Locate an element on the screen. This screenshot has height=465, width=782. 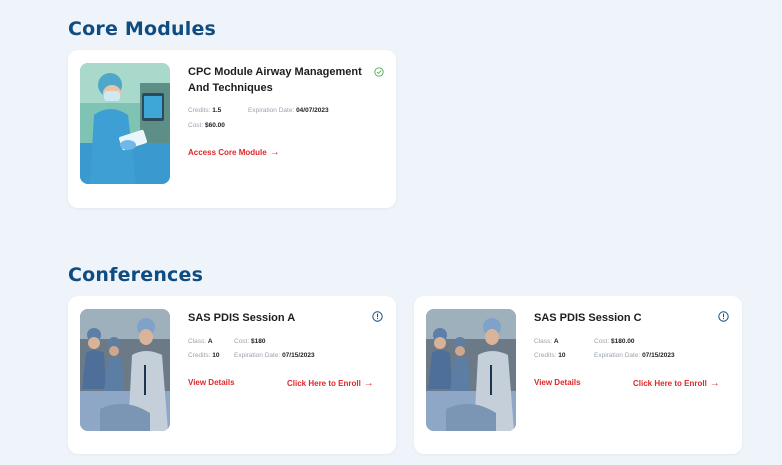
conference-cost: Cost: $180.00 is located at coordinates (614, 341).